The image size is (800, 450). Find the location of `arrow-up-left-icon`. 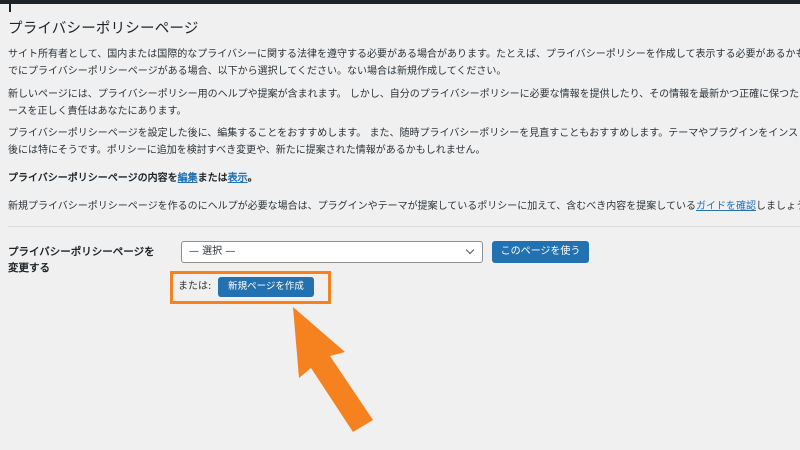

arrow-up-left-icon is located at coordinates (333, 369).